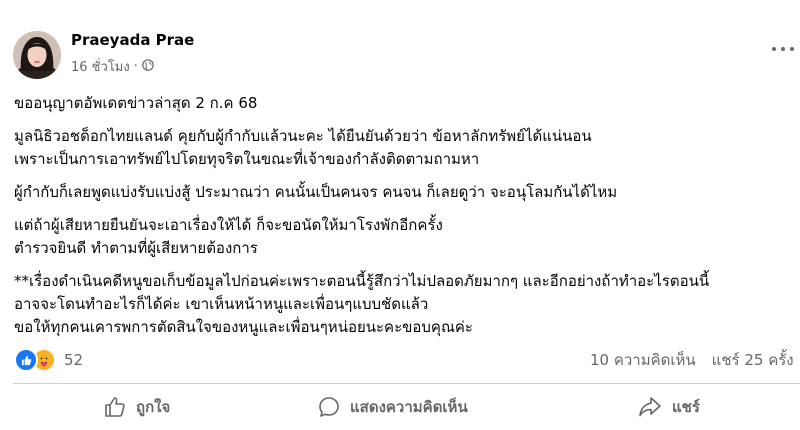 Image resolution: width=800 pixels, height=430 pixels. I want to click on avatar-photo, so click(37, 55).